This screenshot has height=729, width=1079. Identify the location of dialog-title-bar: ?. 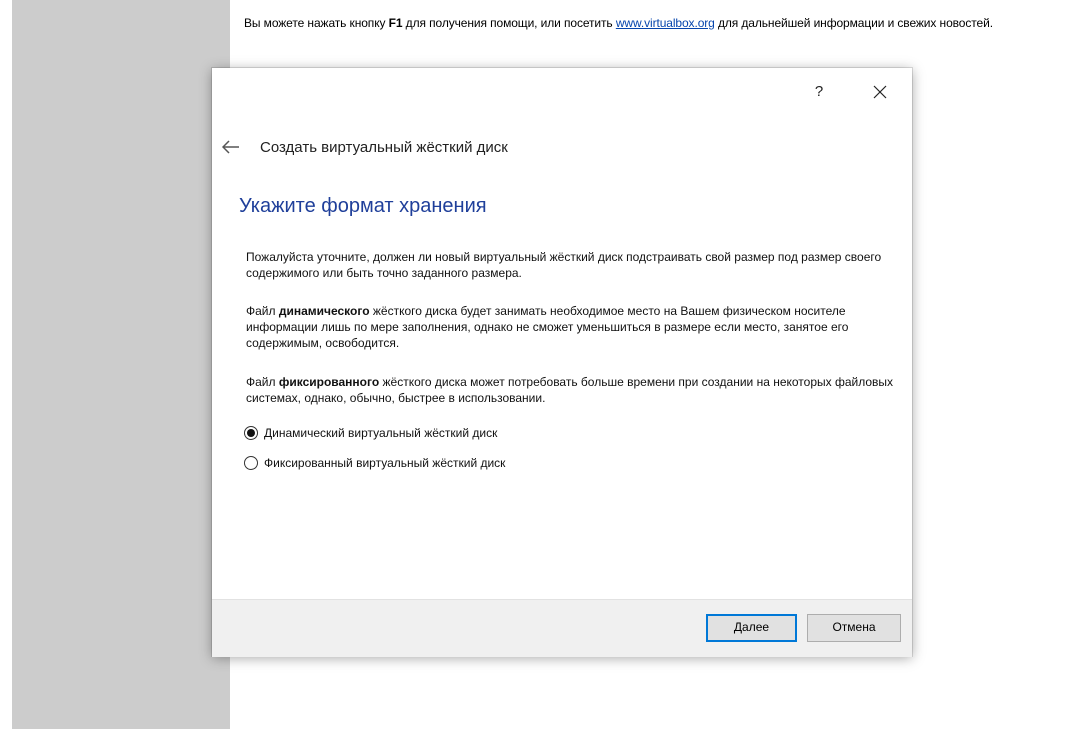
(562, 90).